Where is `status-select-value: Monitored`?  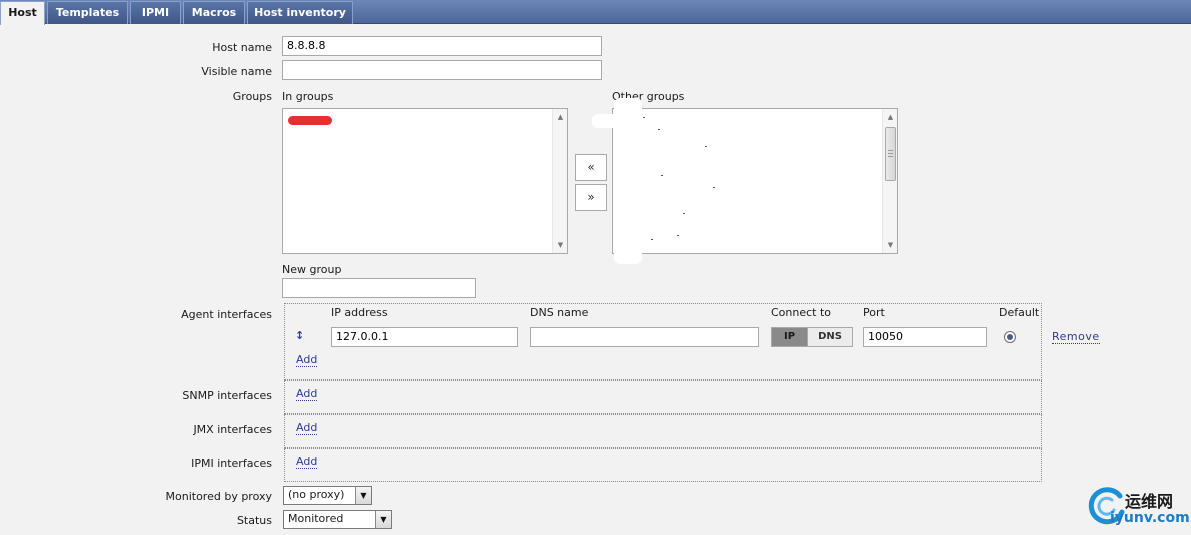
status-select-value: Monitored is located at coordinates (316, 518).